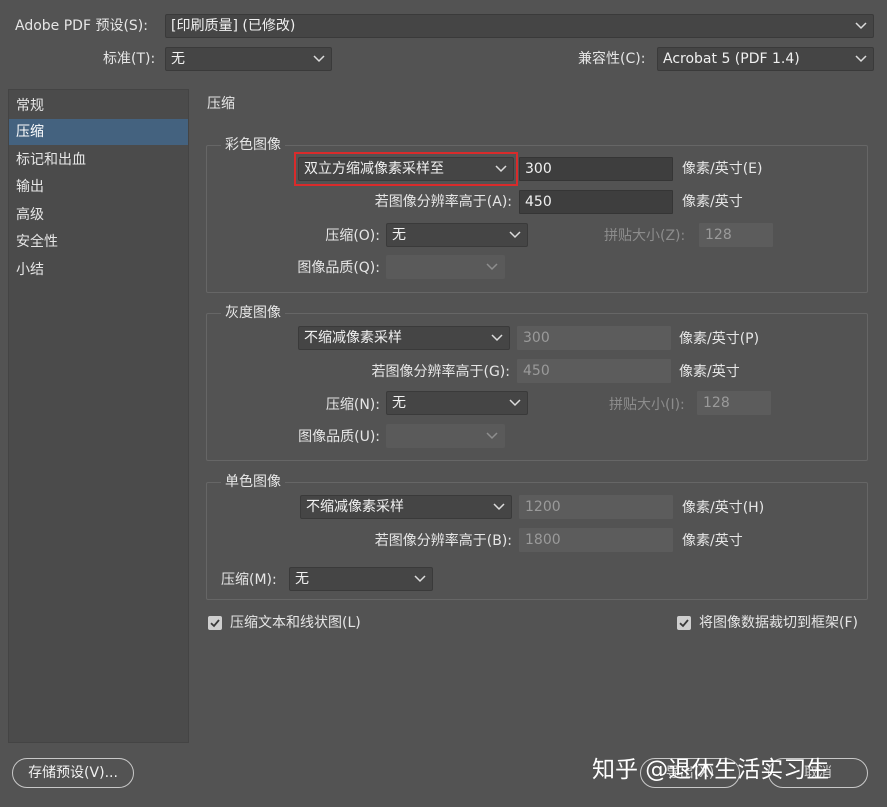 Image resolution: width=887 pixels, height=807 pixels. I want to click on gray-quality-dropdown, so click(445, 436).